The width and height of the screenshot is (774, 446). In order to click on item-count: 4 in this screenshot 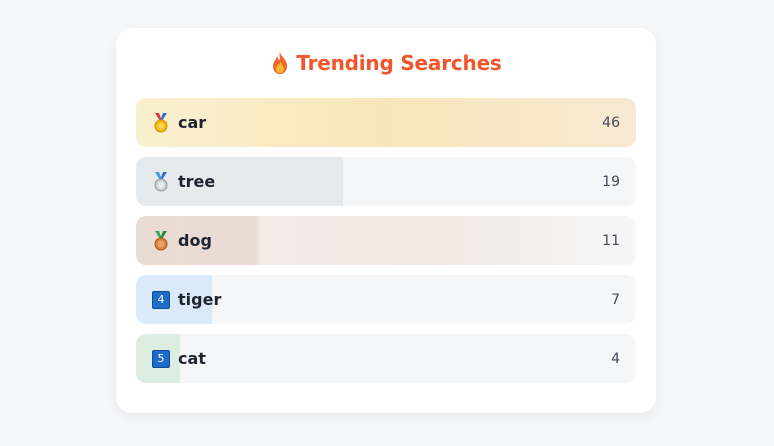, I will do `click(615, 358)`.